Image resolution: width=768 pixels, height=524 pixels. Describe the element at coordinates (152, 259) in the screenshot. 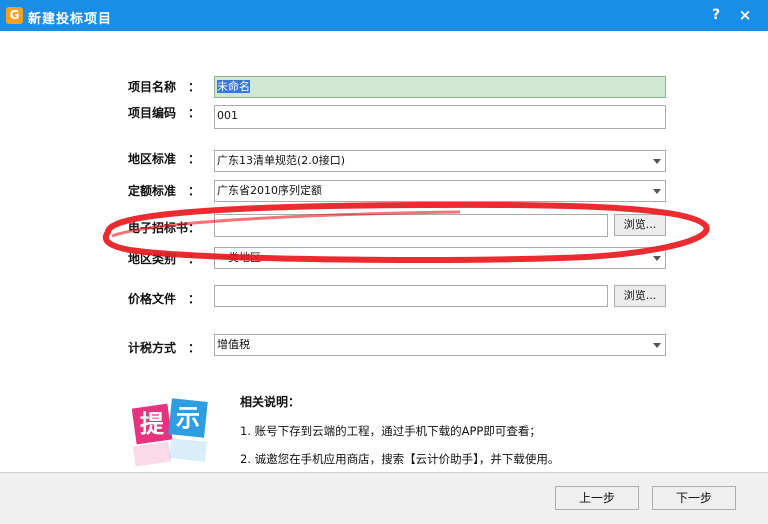

I see `region-type-label: 地区类别` at that location.